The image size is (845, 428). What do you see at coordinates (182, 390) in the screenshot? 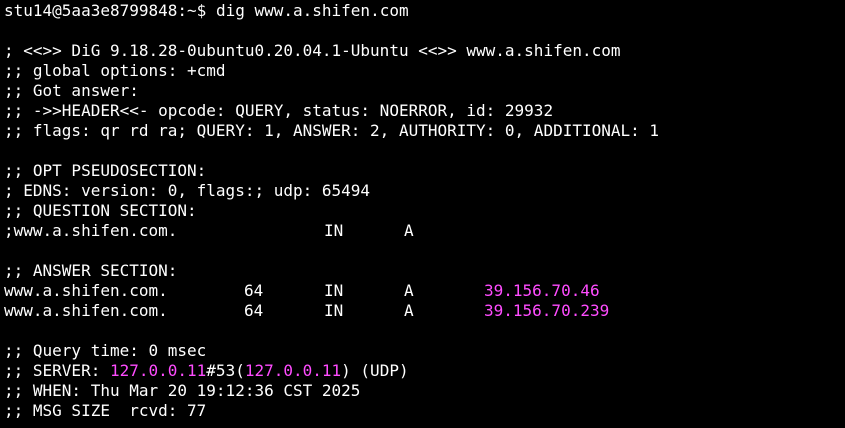
I see `when-line: ;; WHEN: Thu Mar 20 19:12:36 CST 2025` at bounding box center [182, 390].